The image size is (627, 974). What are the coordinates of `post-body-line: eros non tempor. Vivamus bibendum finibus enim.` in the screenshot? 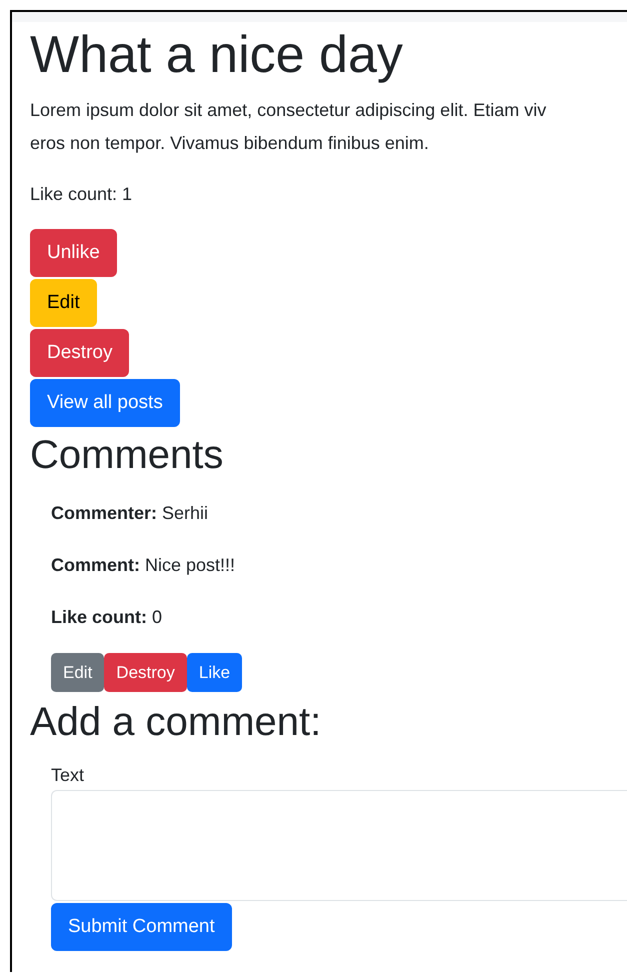 It's located at (230, 143).